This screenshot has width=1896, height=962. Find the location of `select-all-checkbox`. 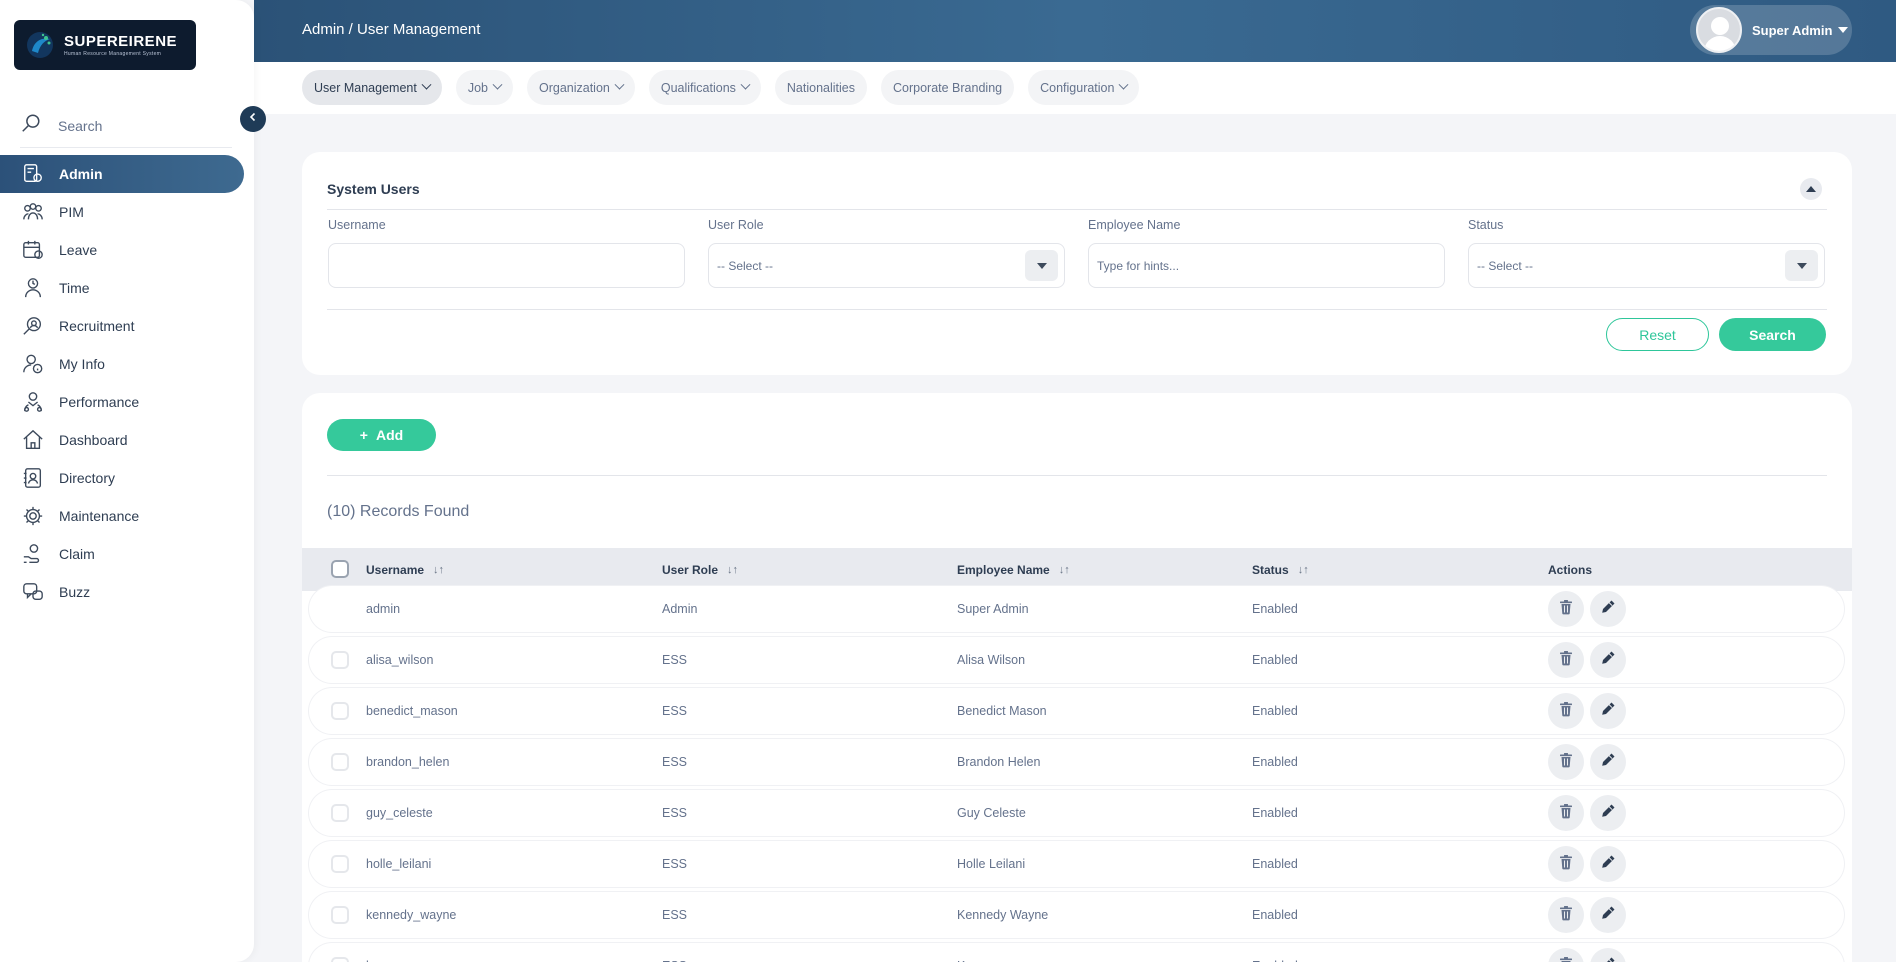

select-all-checkbox is located at coordinates (340, 569).